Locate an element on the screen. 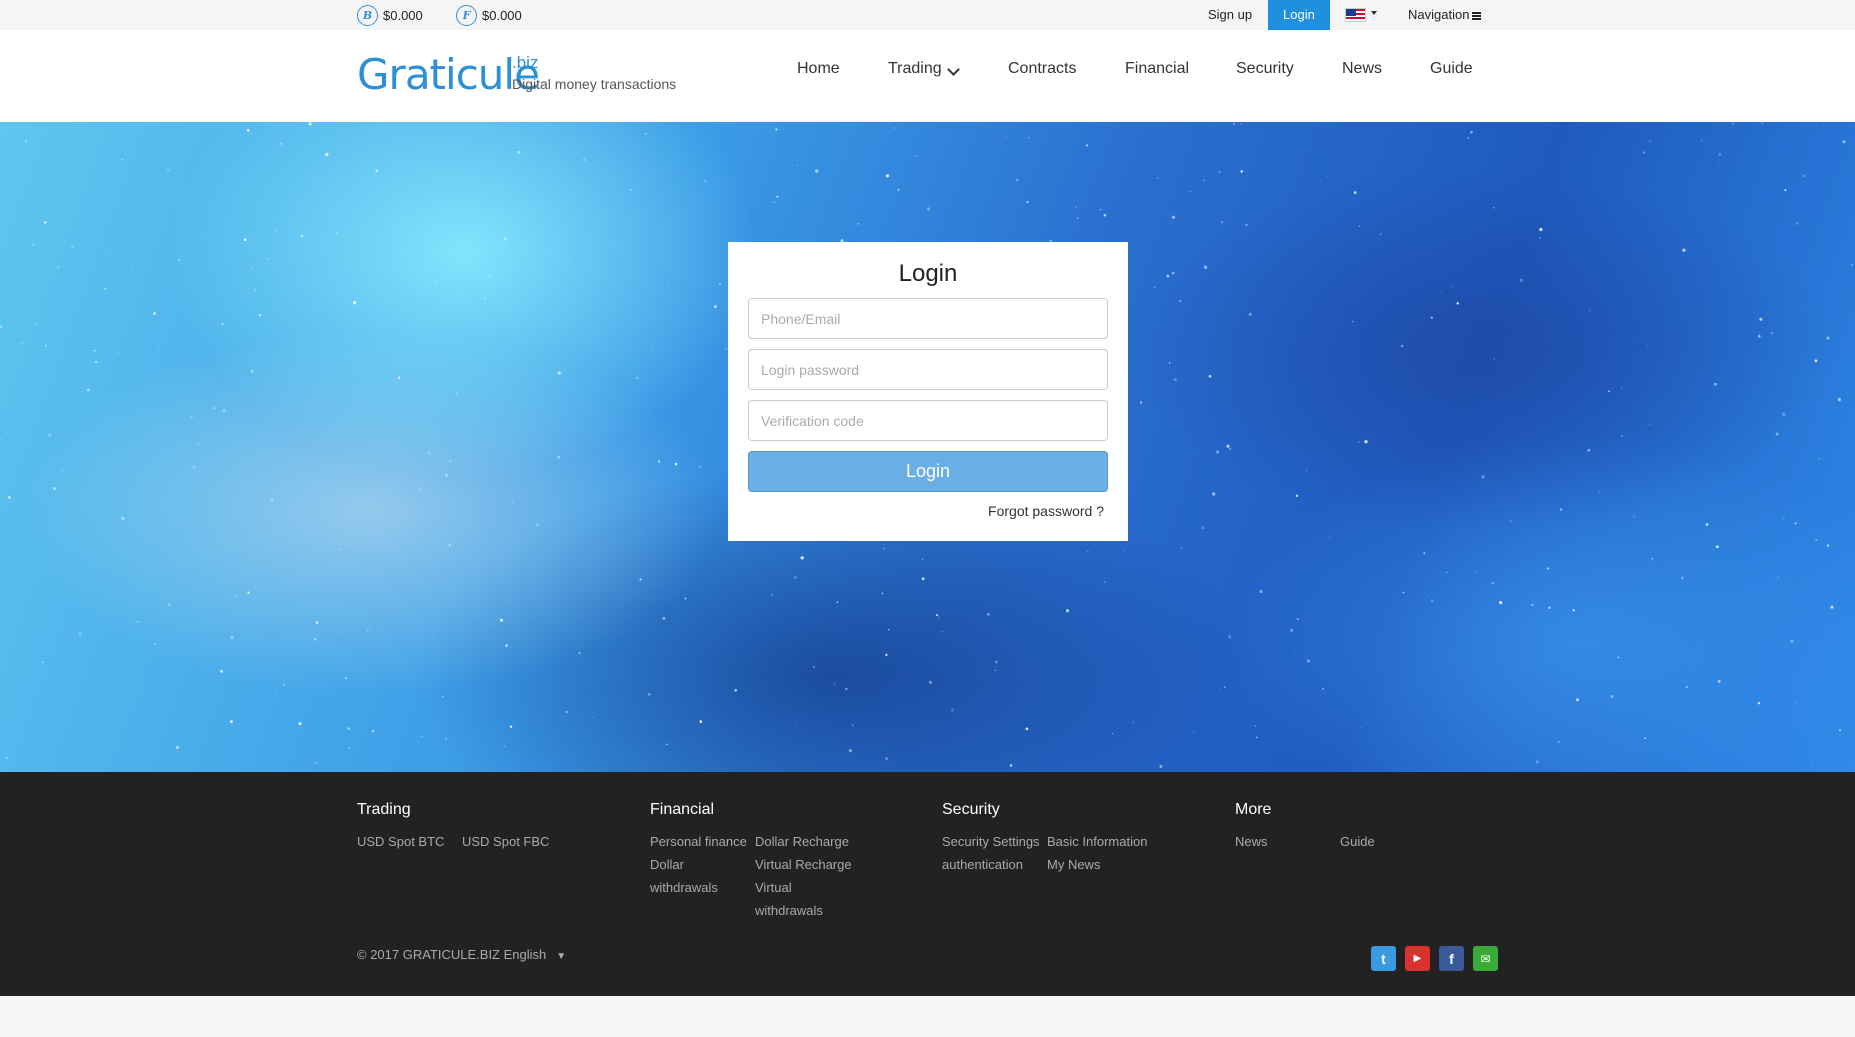 This screenshot has height=1037, width=1855. page-bottom is located at coordinates (927, 1016).